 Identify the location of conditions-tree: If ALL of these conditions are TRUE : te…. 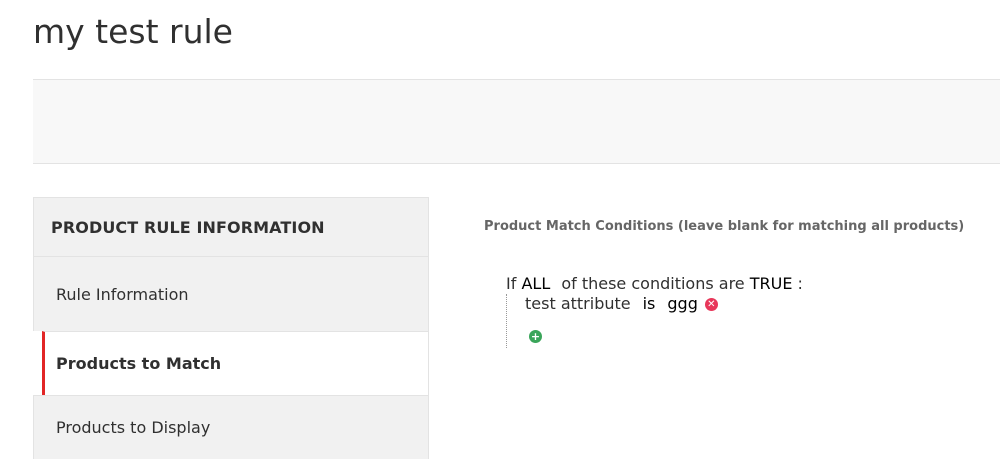
(654, 311).